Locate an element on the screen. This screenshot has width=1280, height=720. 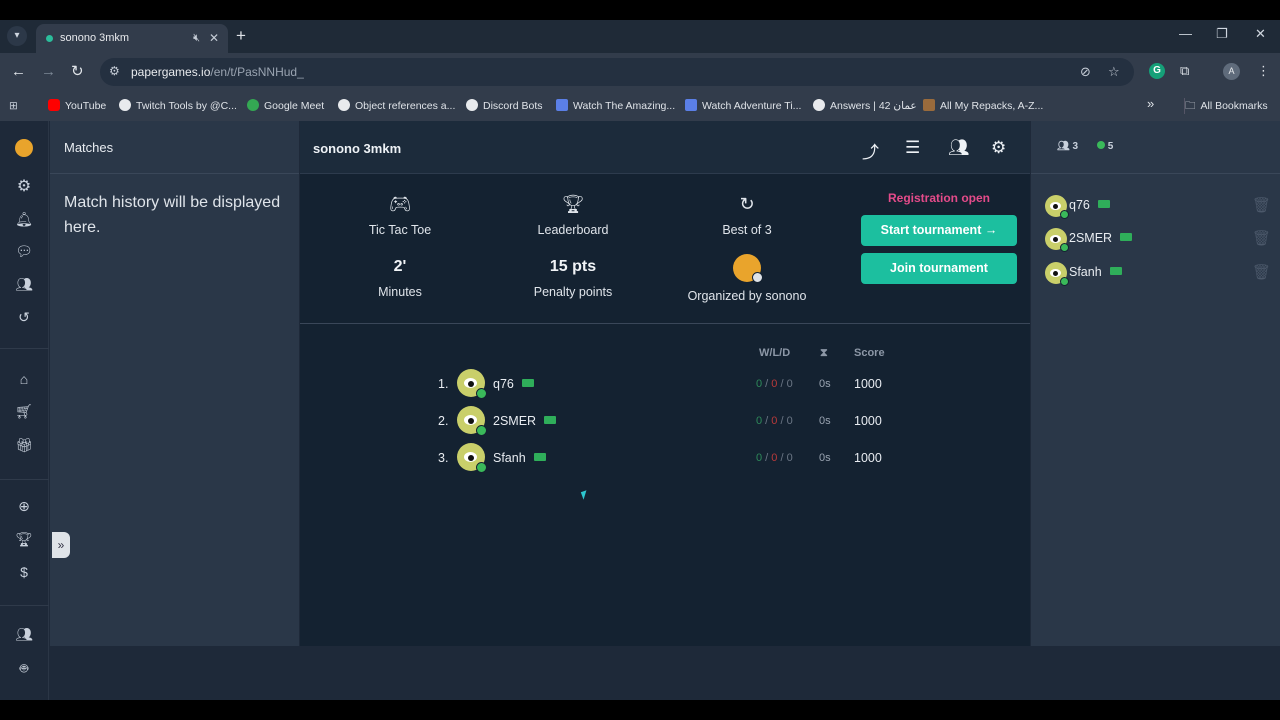
gift-icon: 🎁︎ is located at coordinates (24, 445).